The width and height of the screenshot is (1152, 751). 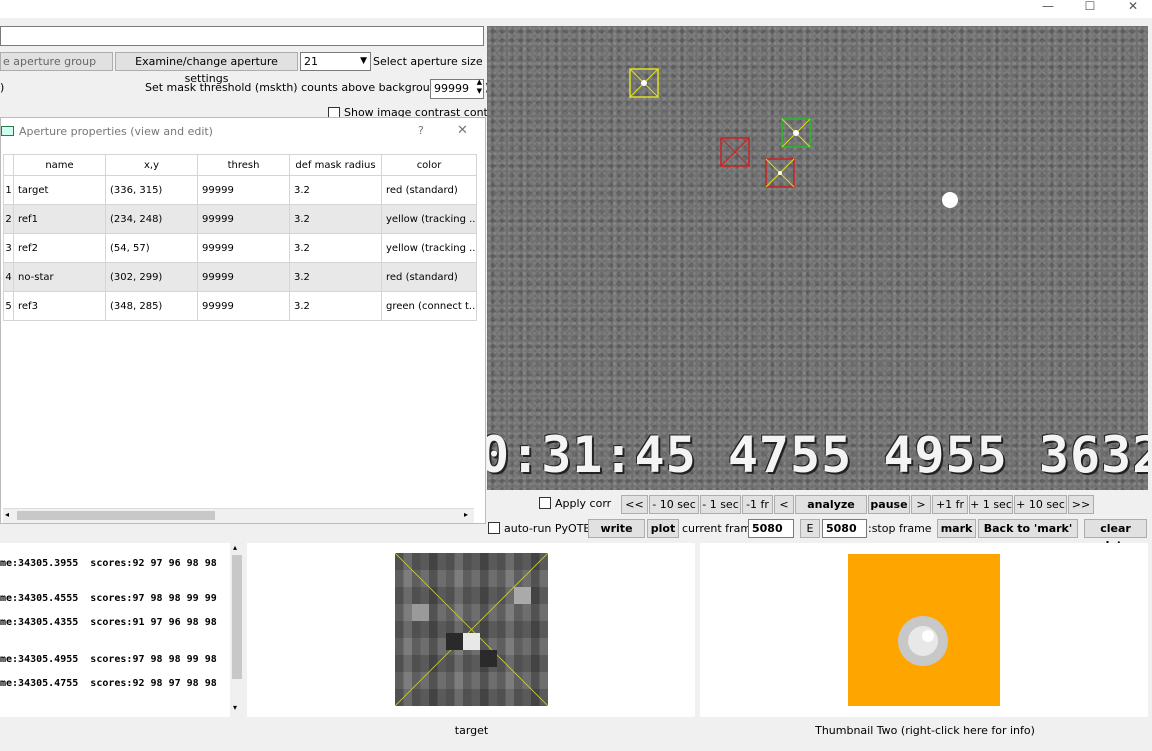 What do you see at coordinates (151, 219) in the screenshot?
I see `cell-xy: (234, 248)` at bounding box center [151, 219].